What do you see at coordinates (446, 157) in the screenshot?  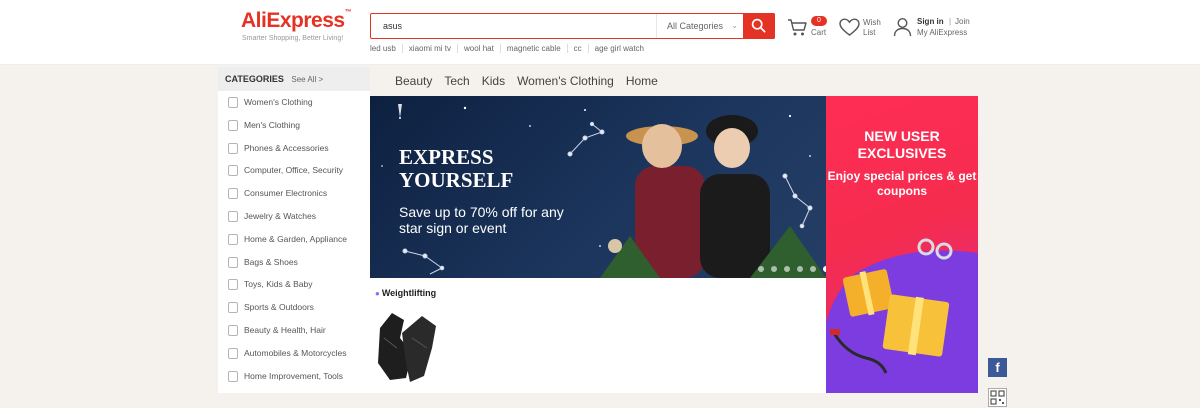 I see `banner-title-line: EXPRESS` at bounding box center [446, 157].